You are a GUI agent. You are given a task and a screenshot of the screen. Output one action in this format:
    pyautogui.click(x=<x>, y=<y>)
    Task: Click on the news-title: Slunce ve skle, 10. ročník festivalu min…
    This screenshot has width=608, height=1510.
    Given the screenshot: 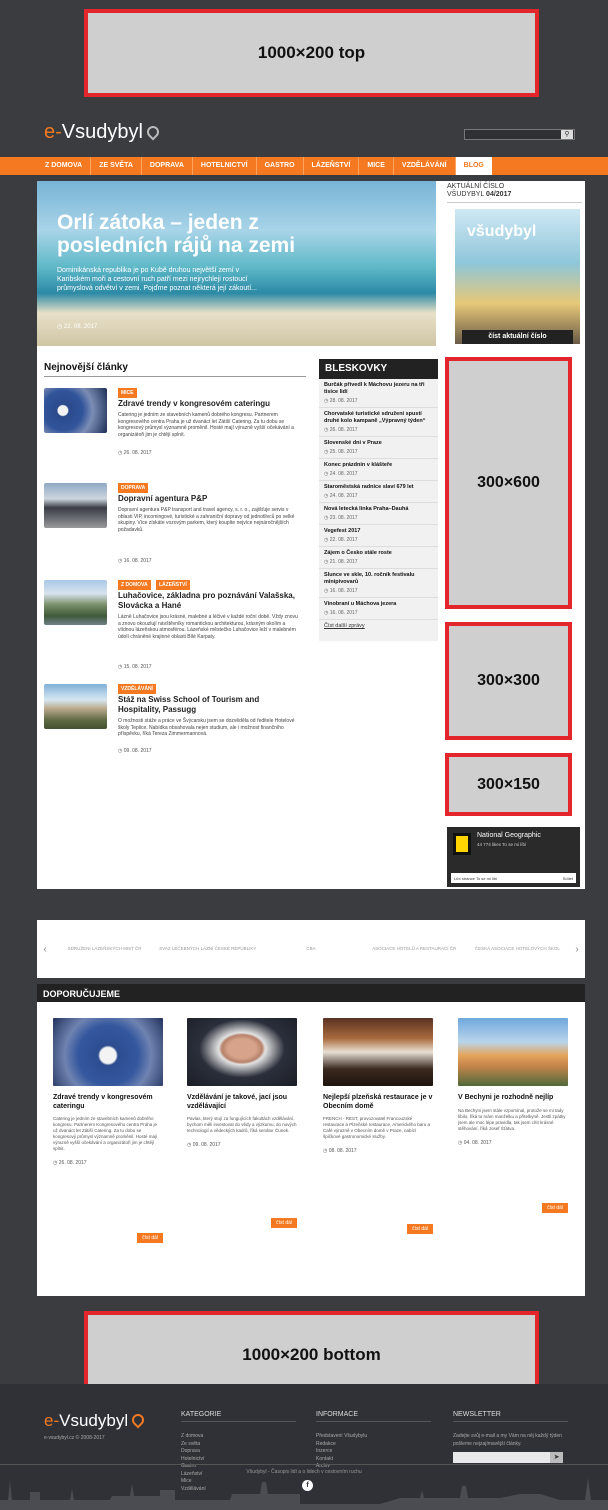 What is the action you would take?
    pyautogui.click(x=378, y=579)
    